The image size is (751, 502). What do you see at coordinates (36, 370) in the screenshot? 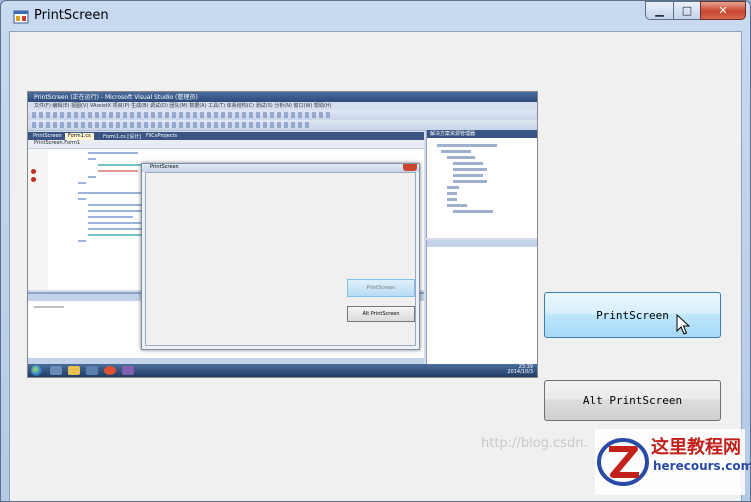
I see `start-icon` at bounding box center [36, 370].